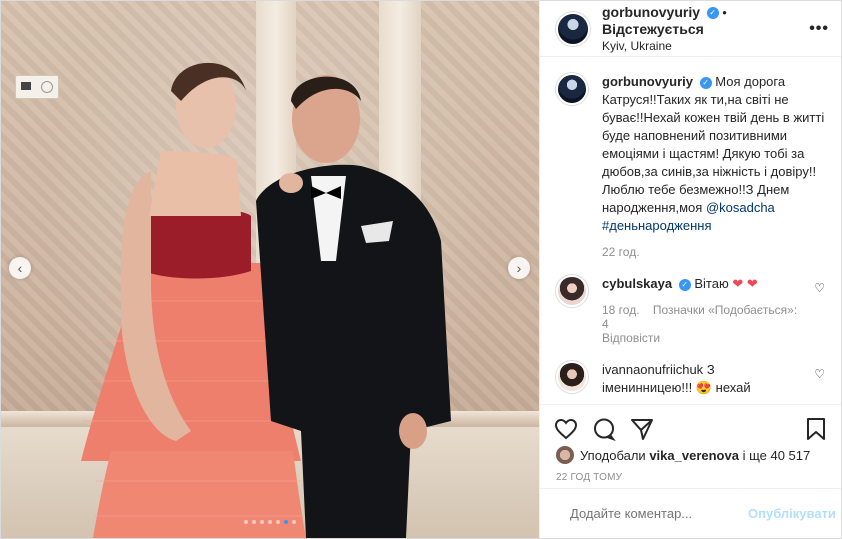 This screenshot has height=539, width=842. I want to click on carousel-dots, so click(270, 522).